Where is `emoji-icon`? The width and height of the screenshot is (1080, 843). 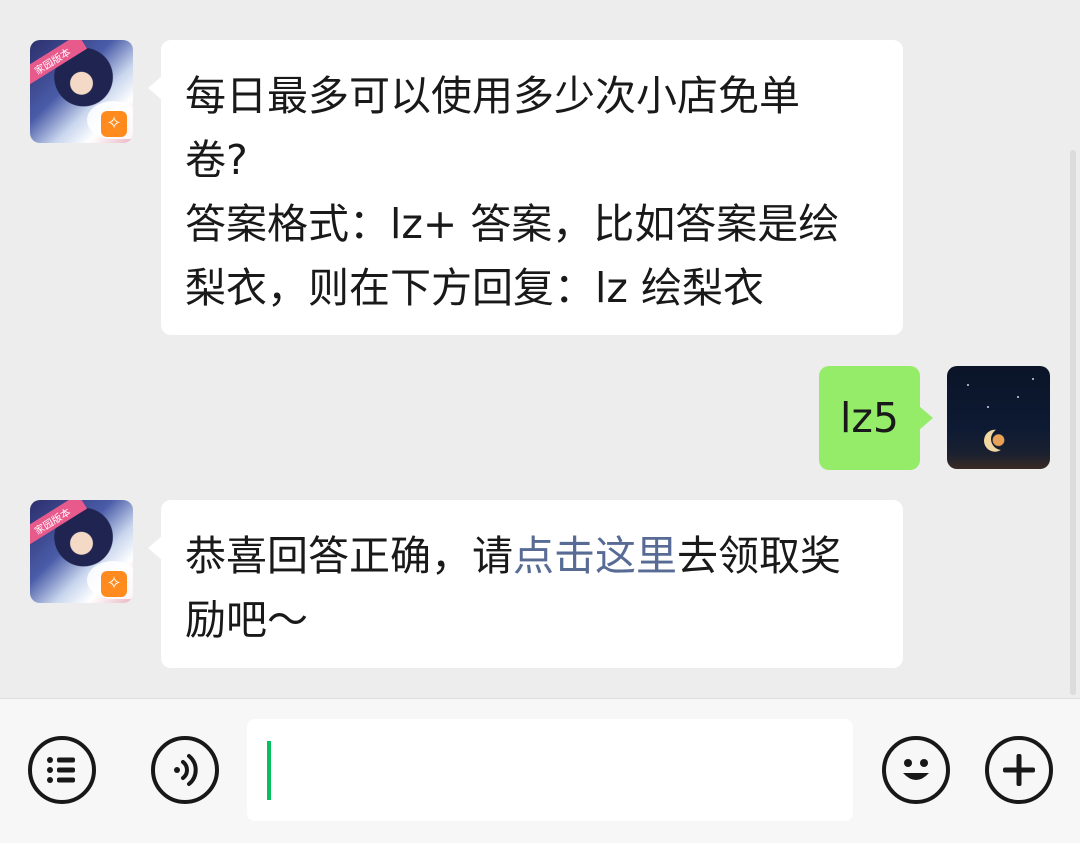
emoji-icon is located at coordinates (916, 769).